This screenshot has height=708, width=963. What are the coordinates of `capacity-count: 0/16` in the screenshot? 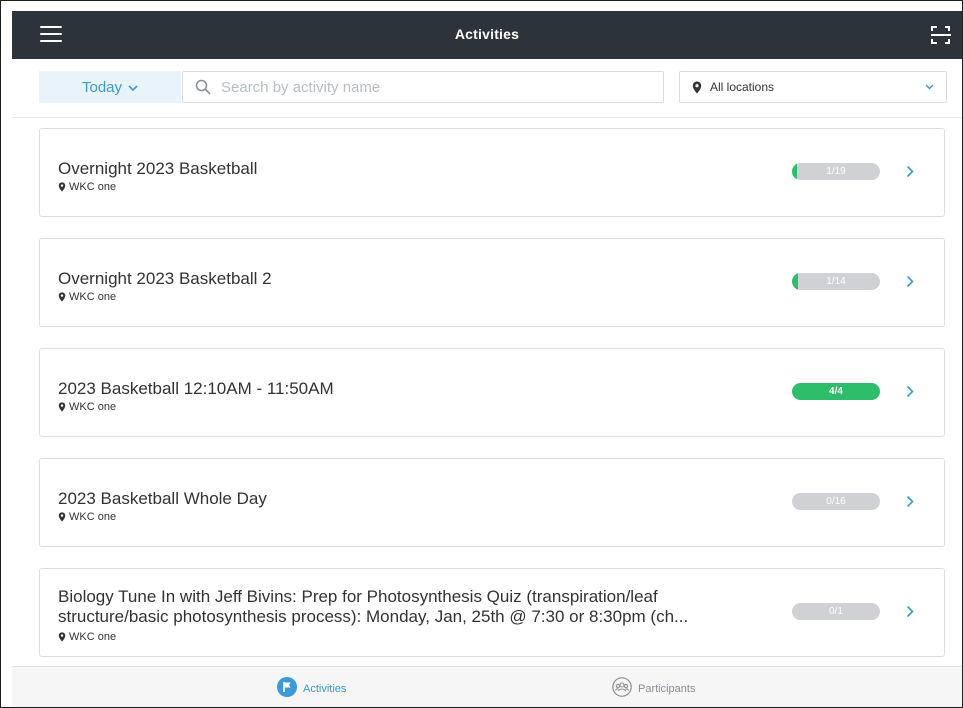 It's located at (836, 501).